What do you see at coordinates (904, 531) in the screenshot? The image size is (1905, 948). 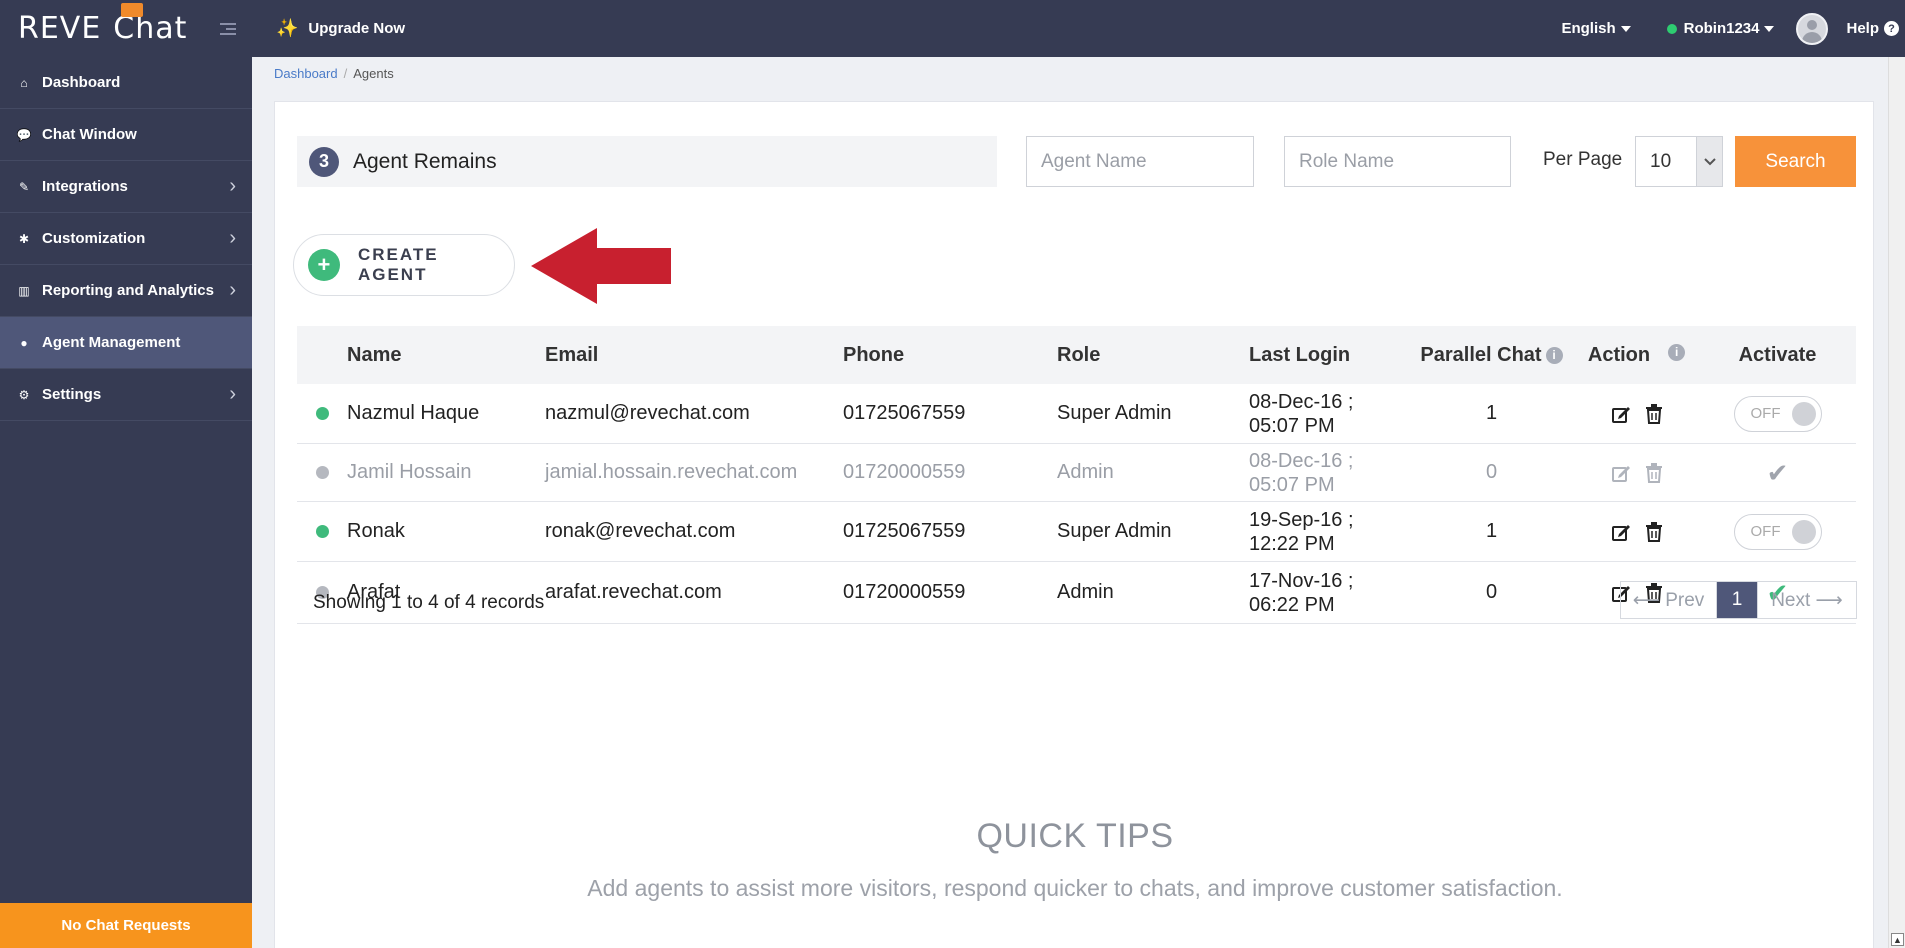 I see `agent-phone: 01725067559` at bounding box center [904, 531].